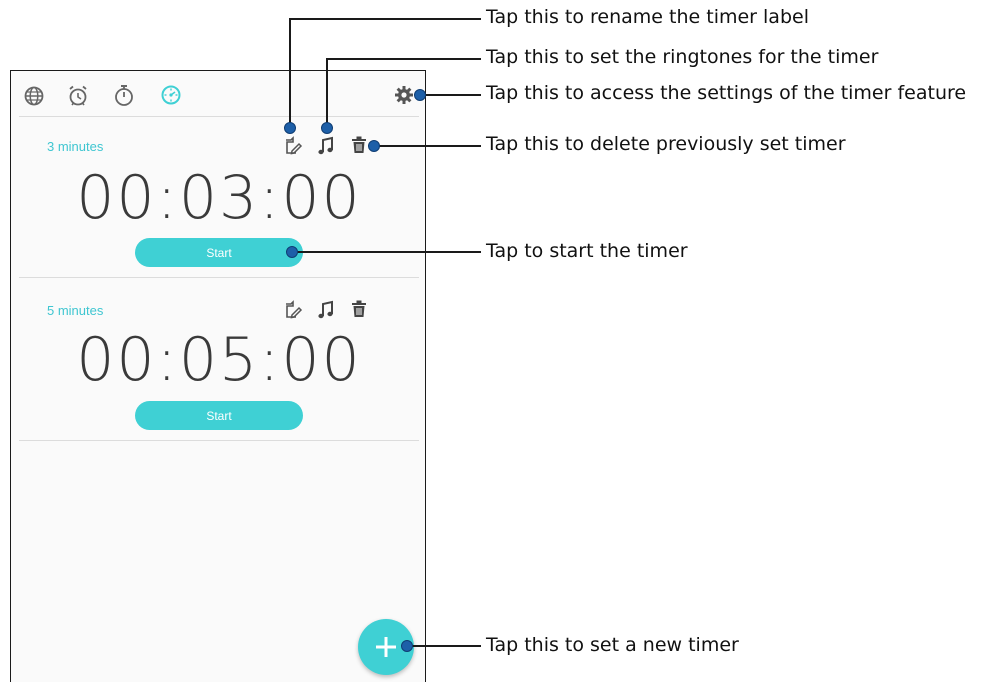  I want to click on gear-icon, so click(404, 95).